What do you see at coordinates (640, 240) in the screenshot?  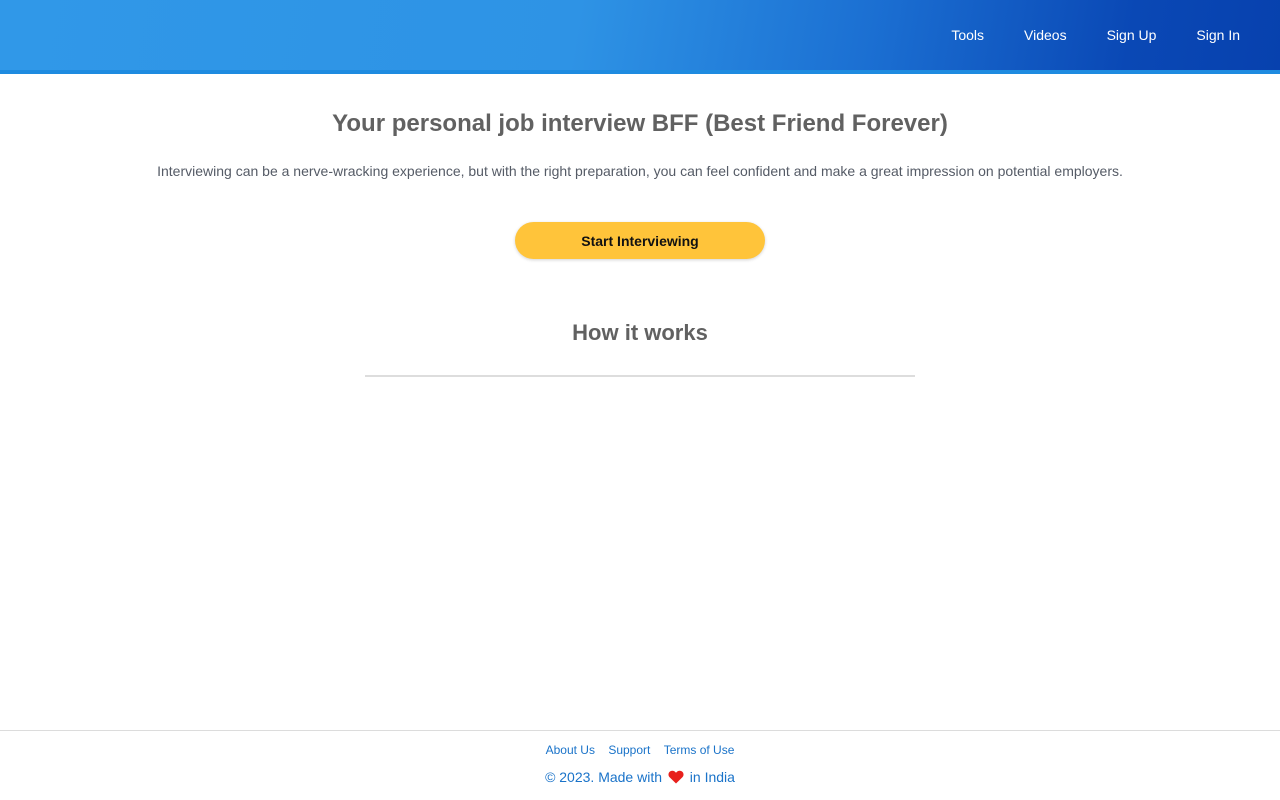 I see `start-interviewing-button: Start Interviewing` at bounding box center [640, 240].